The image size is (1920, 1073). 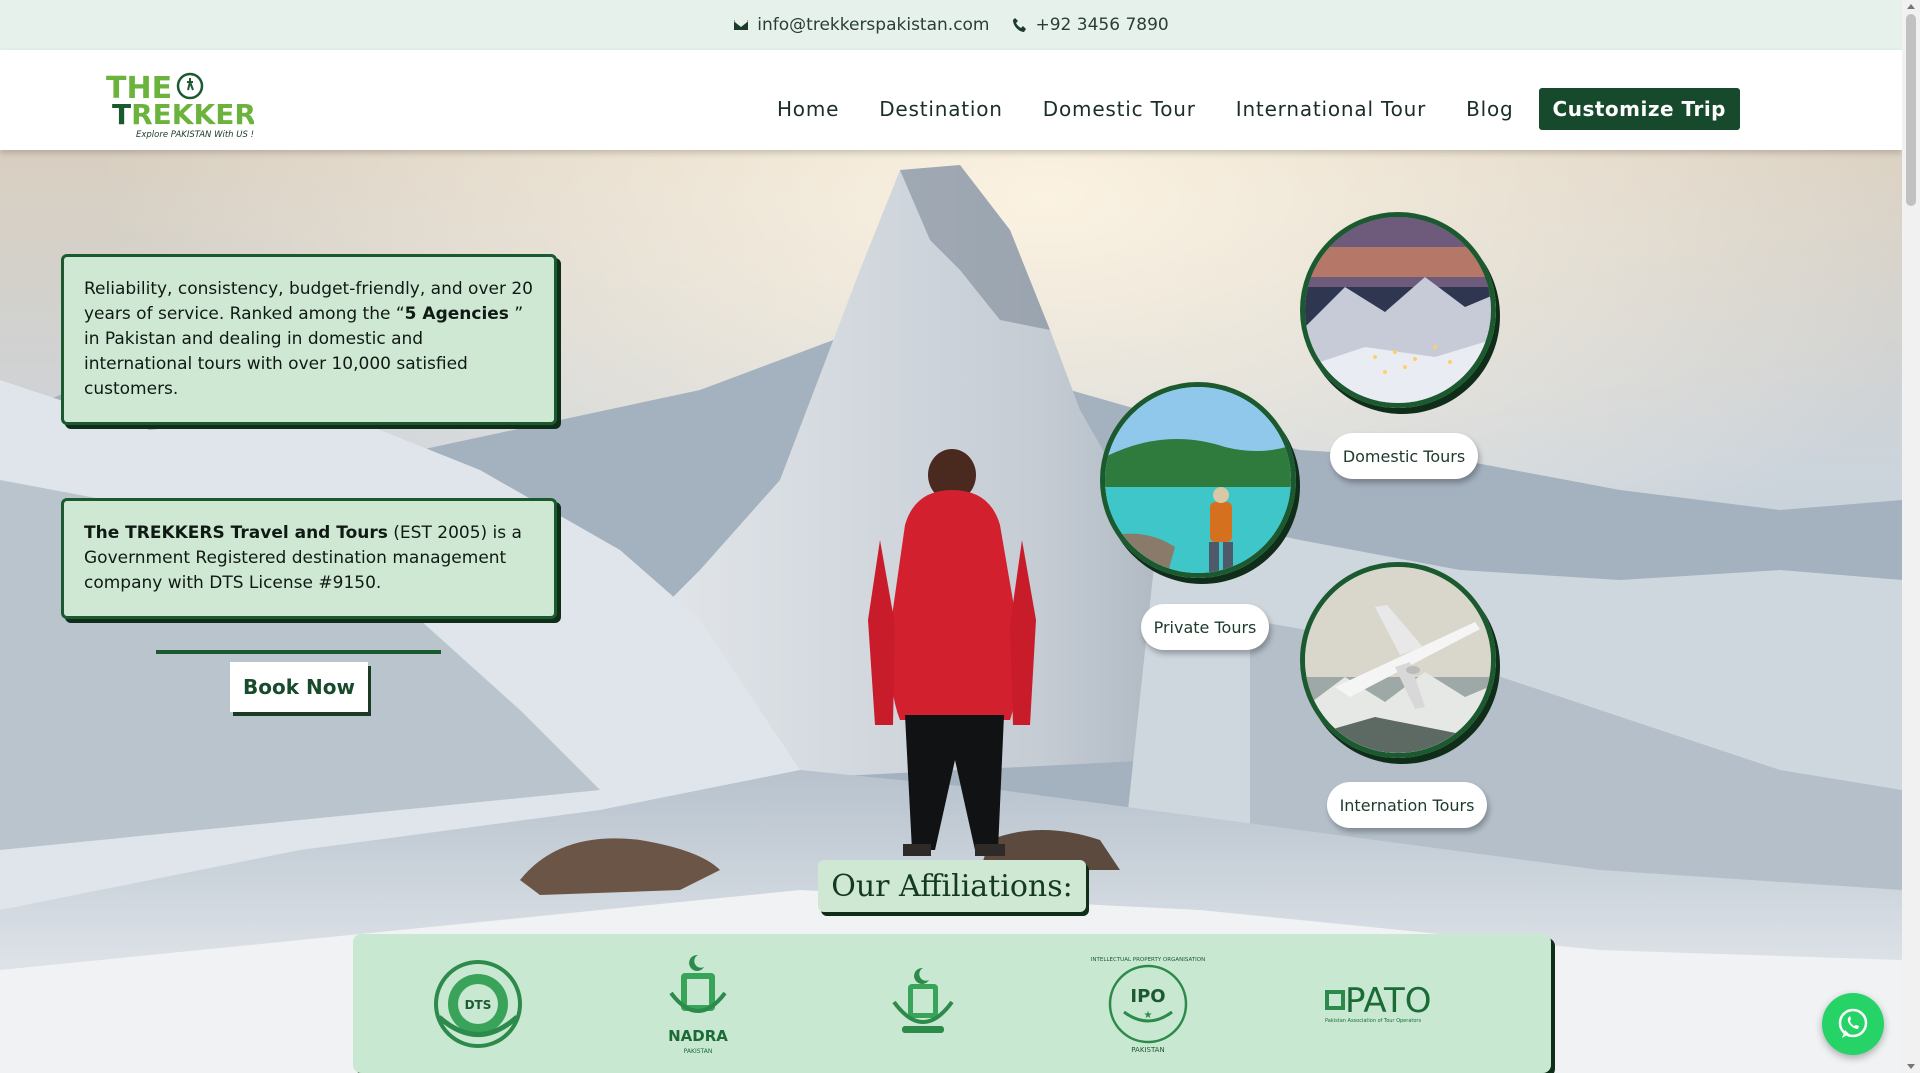 I want to click on top-contact-bar: info@trekkerspakistan.com +92 3456 7890, so click(x=951, y=25).